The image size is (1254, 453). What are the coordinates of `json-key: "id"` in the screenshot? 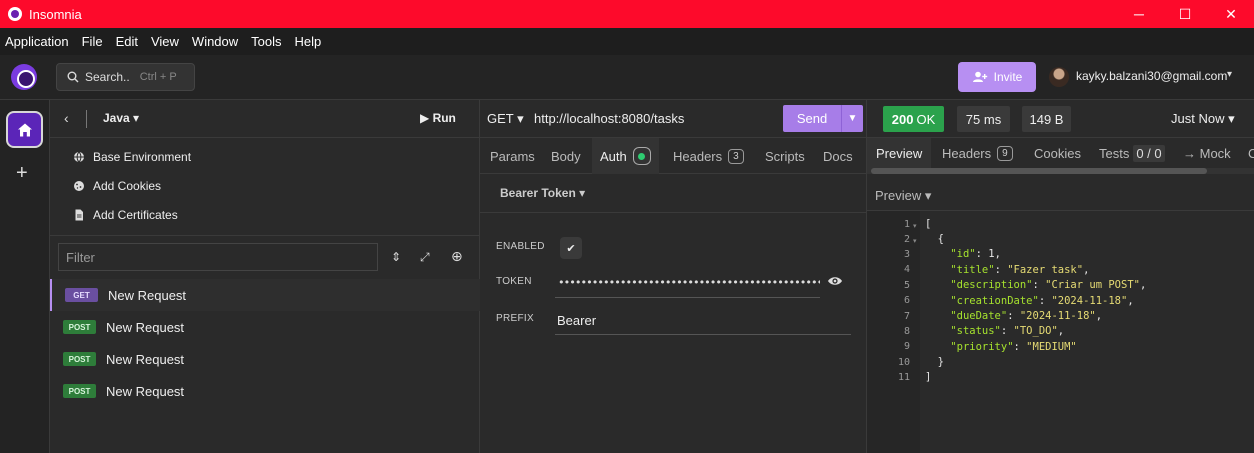 It's located at (963, 254).